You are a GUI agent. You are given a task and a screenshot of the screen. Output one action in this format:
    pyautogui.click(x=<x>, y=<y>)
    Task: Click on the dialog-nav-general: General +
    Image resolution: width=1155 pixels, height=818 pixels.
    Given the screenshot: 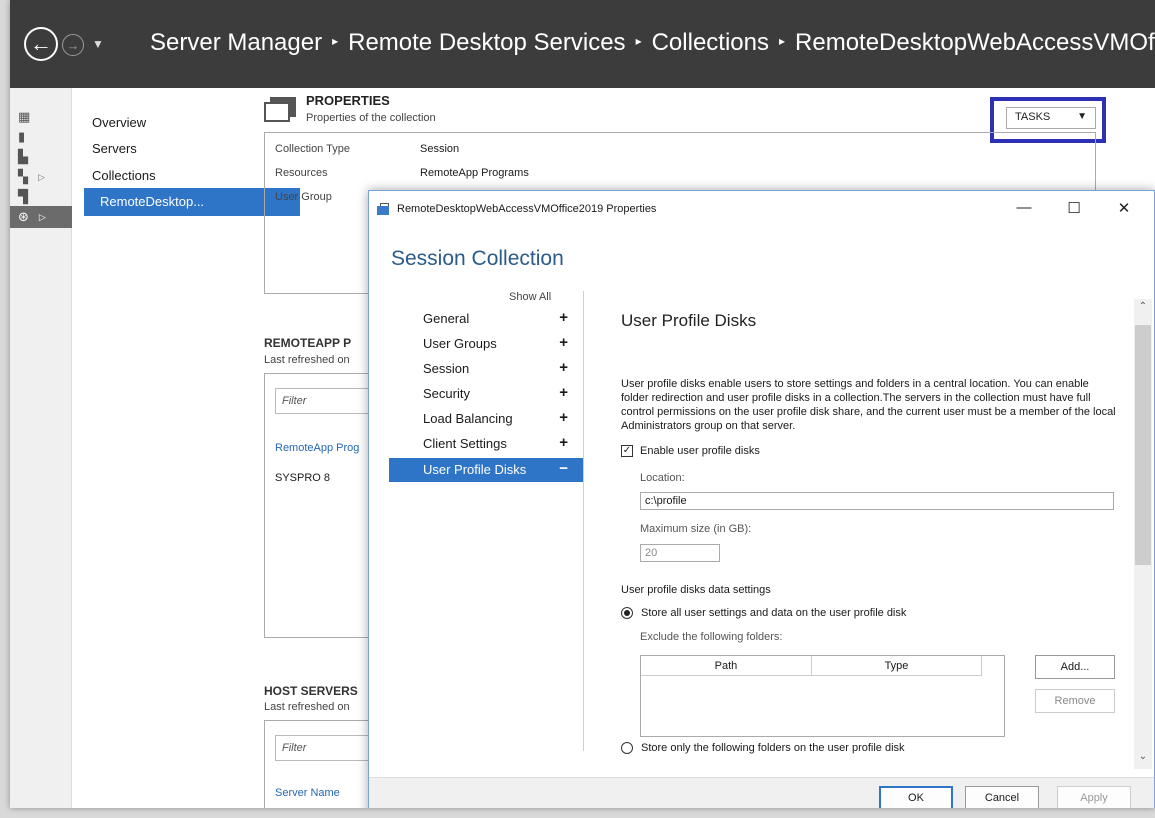 What is the action you would take?
    pyautogui.click(x=486, y=319)
    